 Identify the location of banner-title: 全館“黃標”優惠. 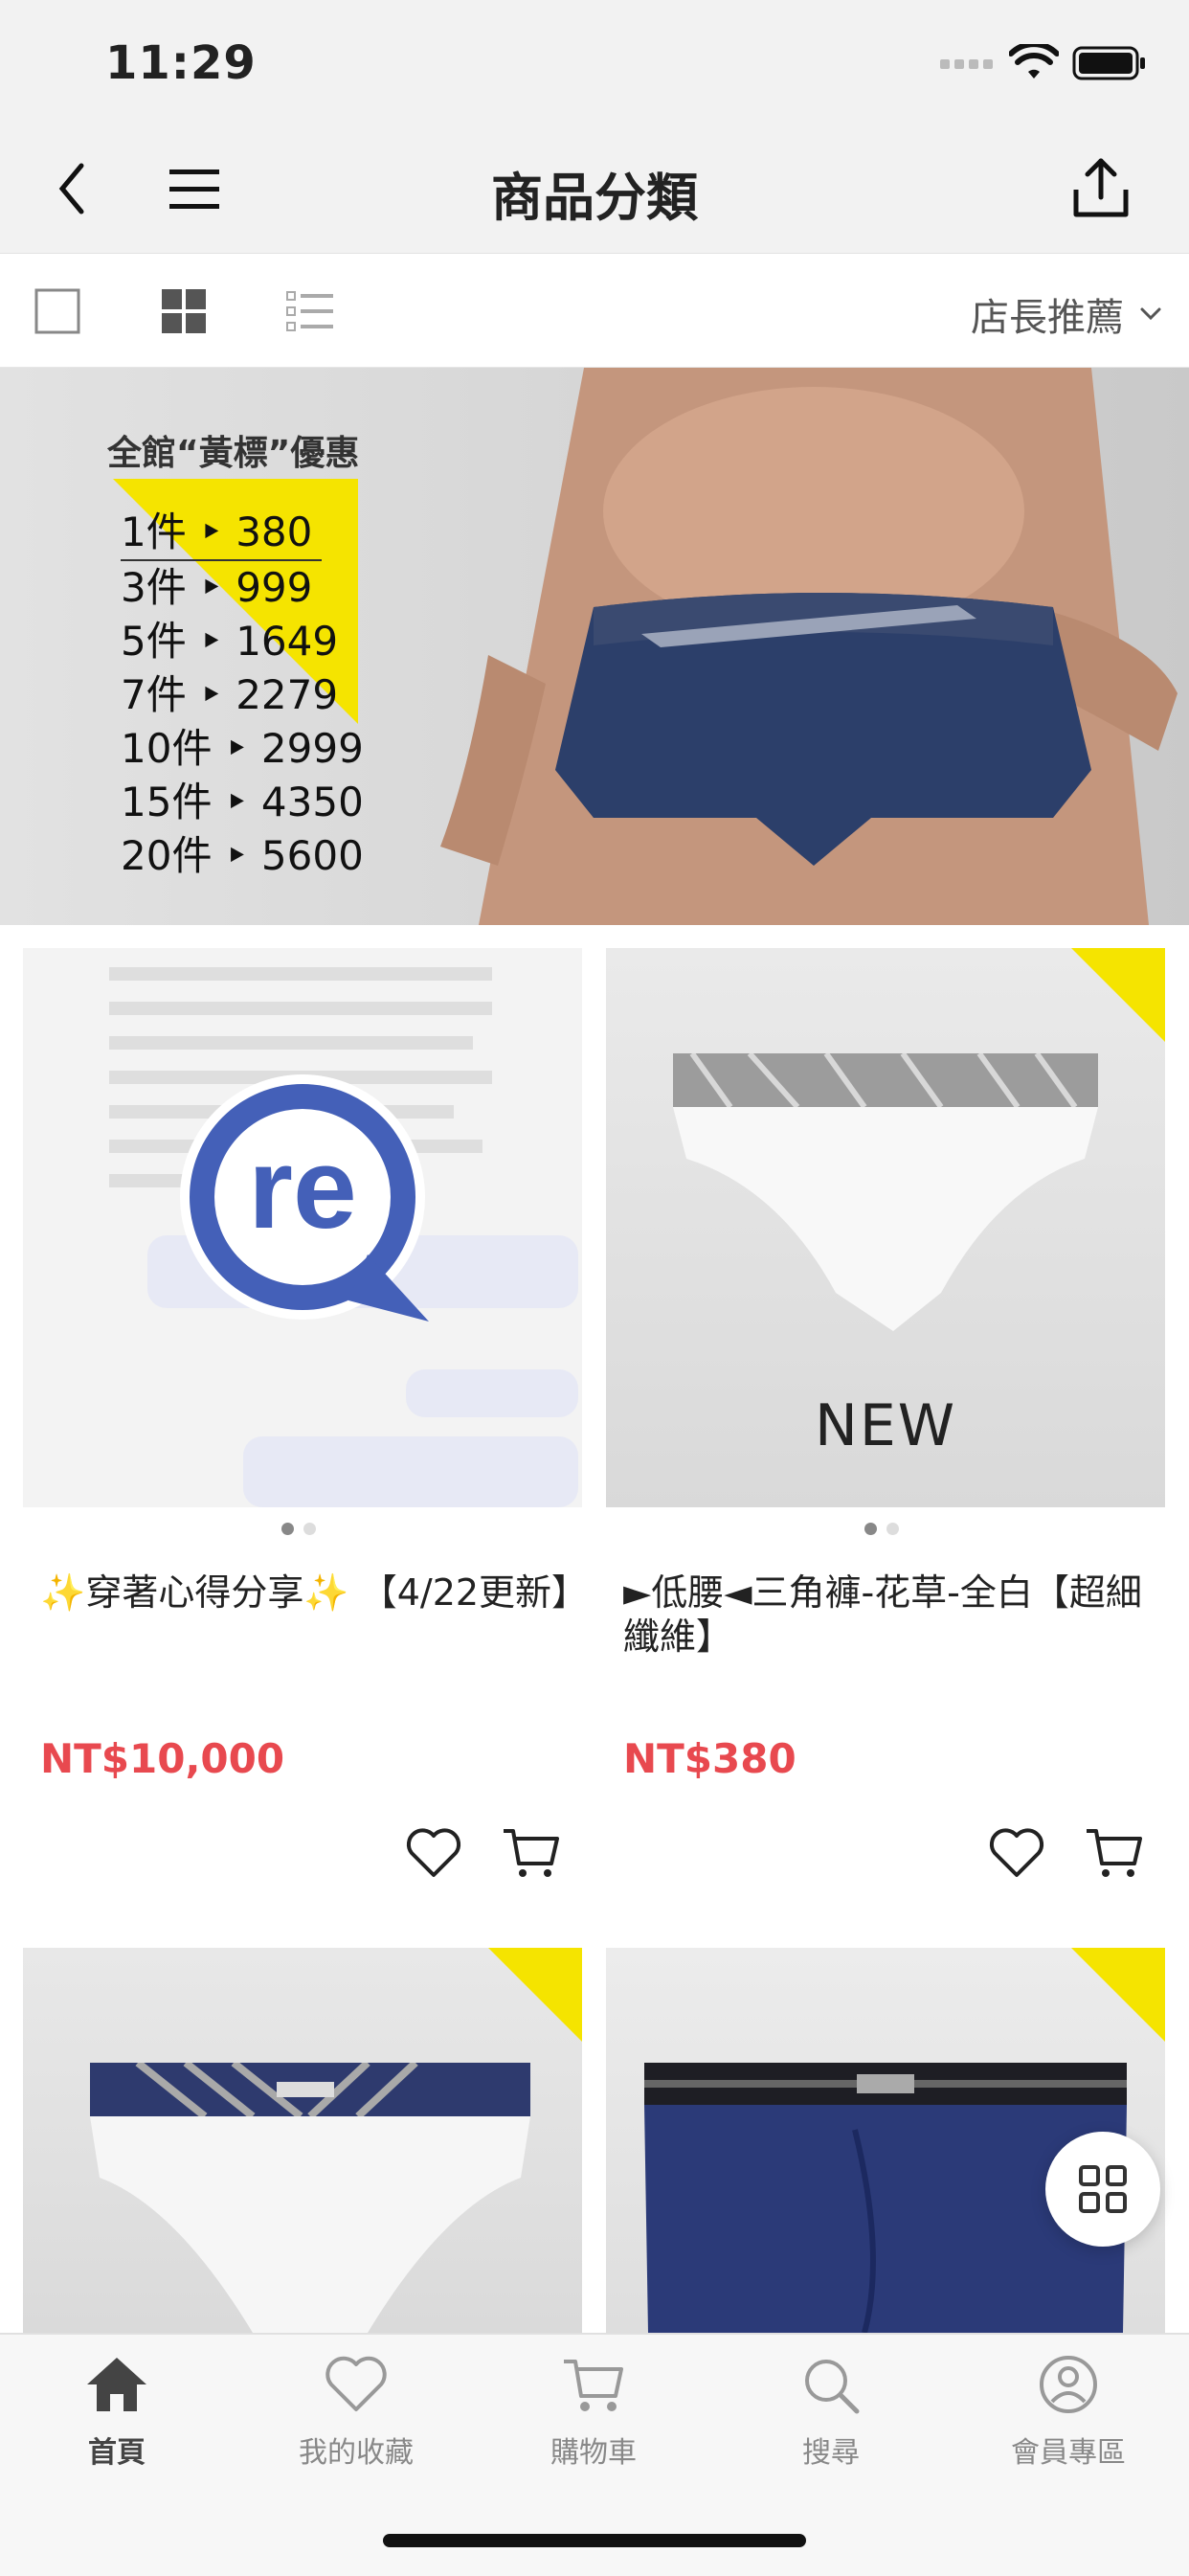
(233, 453).